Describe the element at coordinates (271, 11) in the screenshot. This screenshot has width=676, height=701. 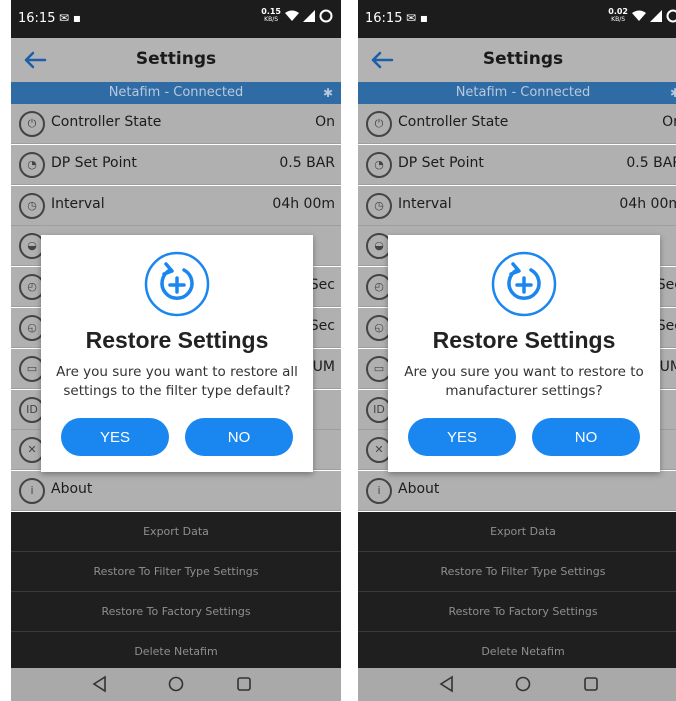
I see `network-speed-value: 0.15` at that location.